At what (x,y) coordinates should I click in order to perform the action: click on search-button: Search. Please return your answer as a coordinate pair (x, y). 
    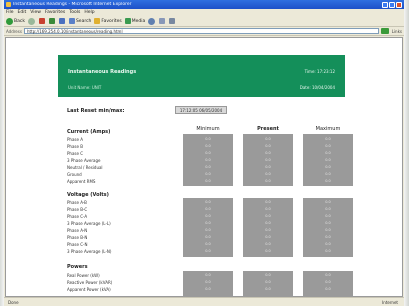
    Looking at the image, I should click on (79, 21).